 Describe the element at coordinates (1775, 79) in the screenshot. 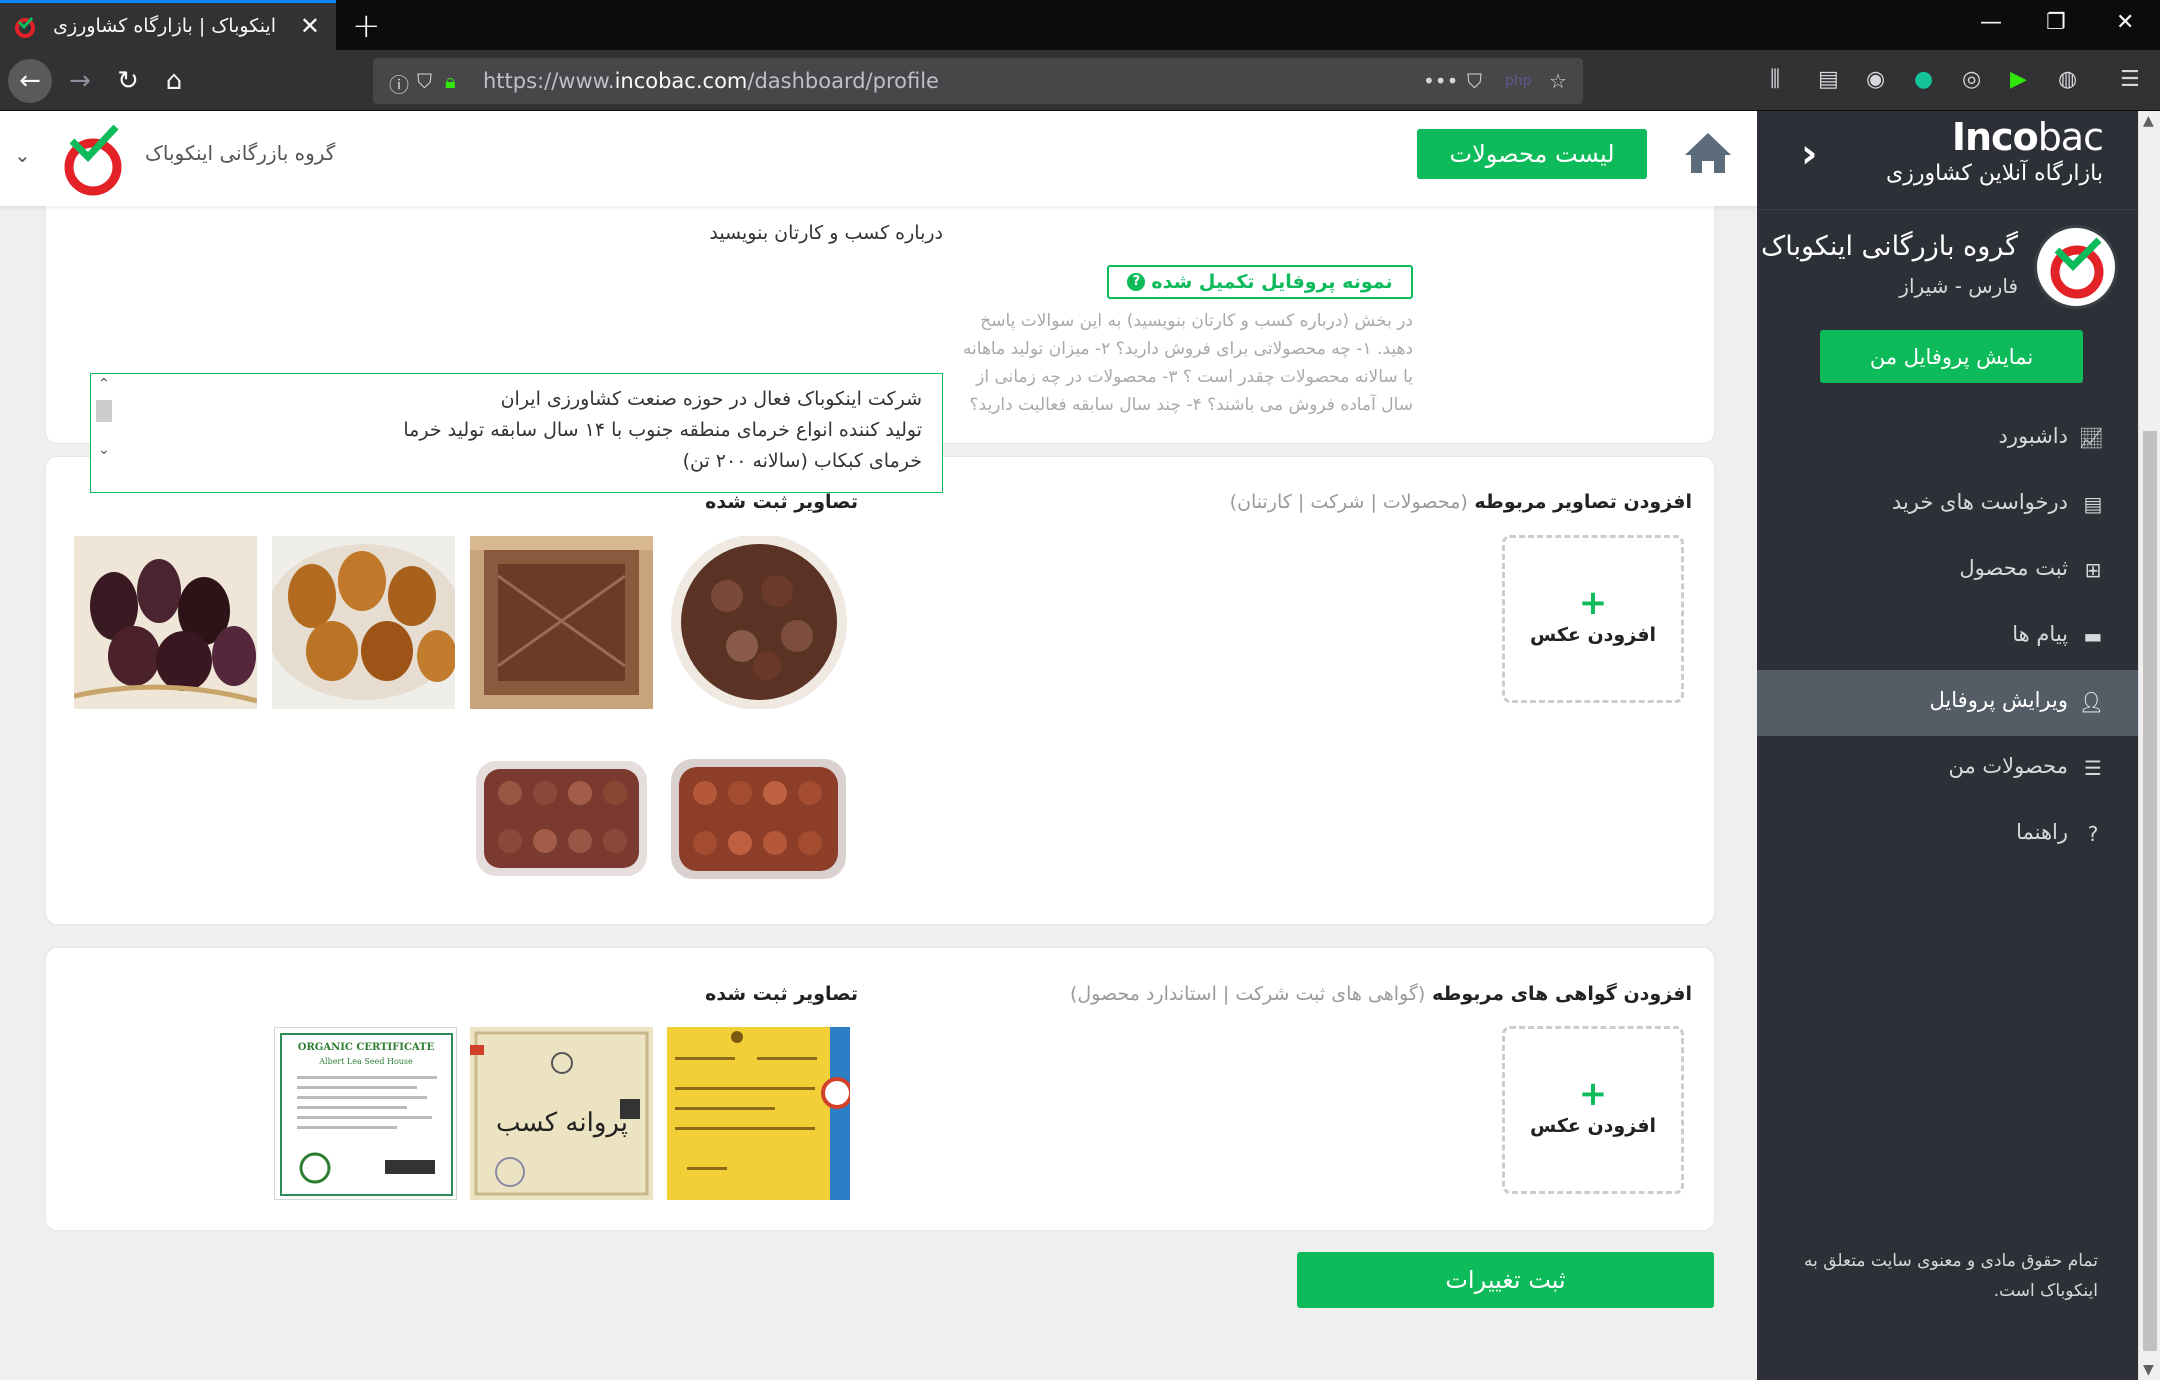

I see `library-icon: ⫼` at that location.